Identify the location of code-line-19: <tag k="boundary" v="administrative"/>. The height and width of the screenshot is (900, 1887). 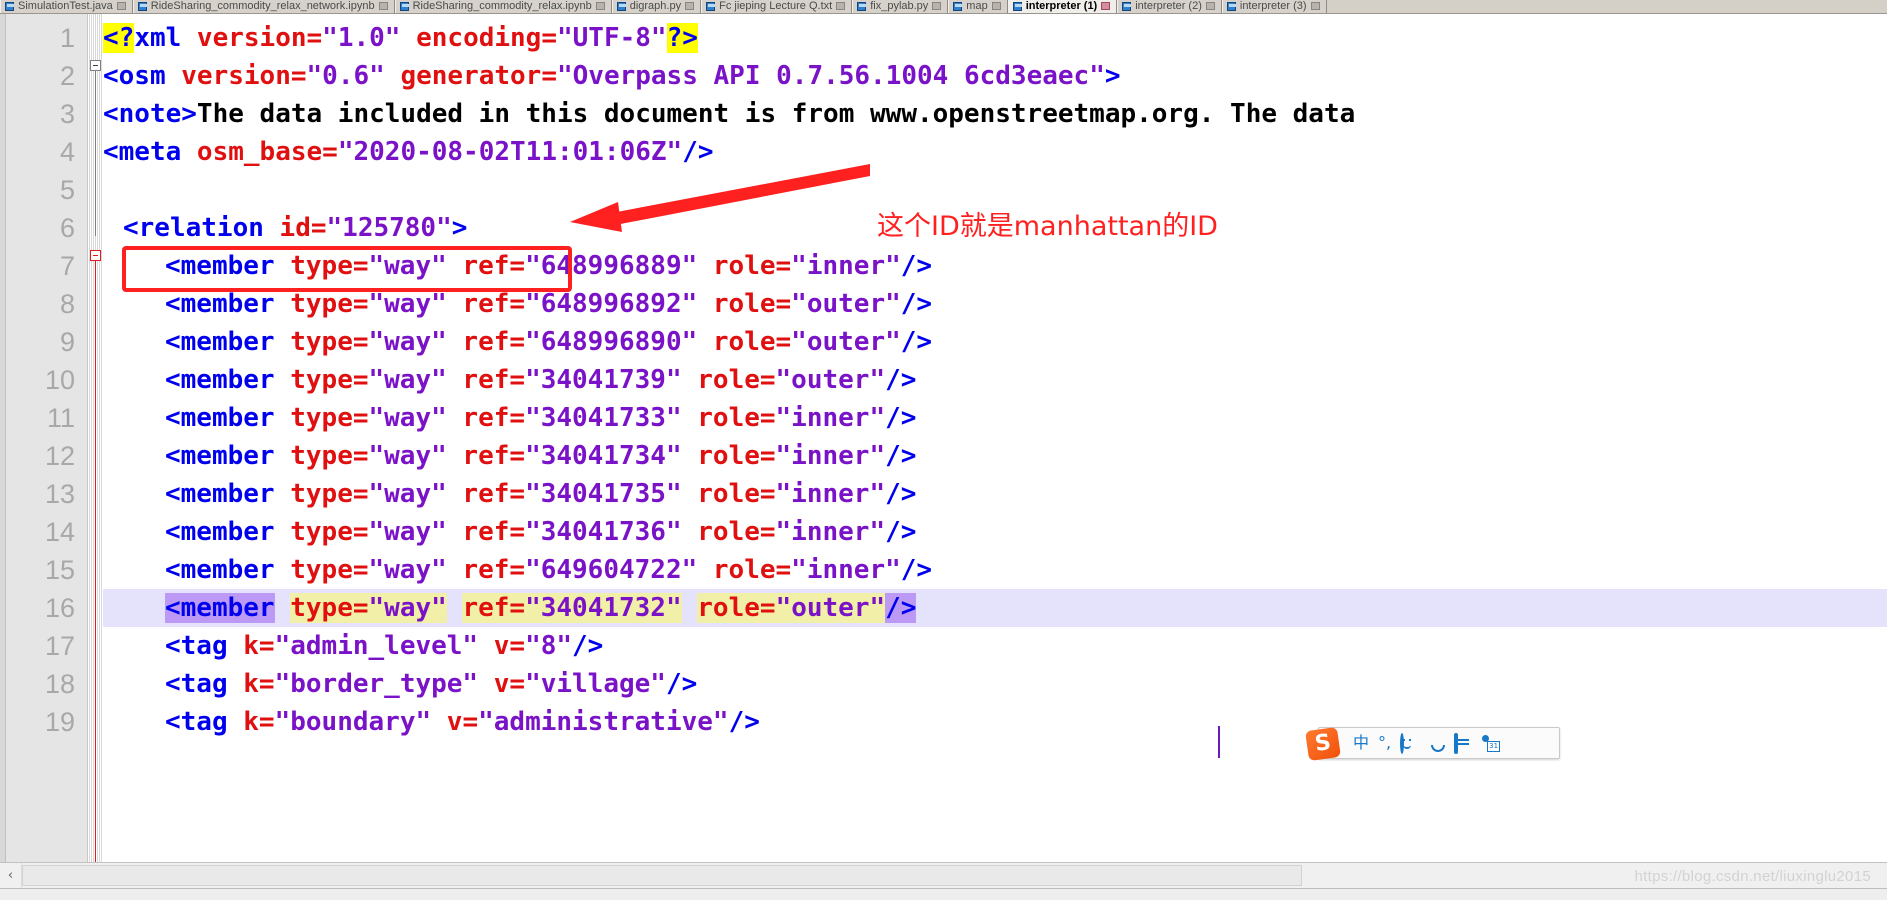
(431, 722).